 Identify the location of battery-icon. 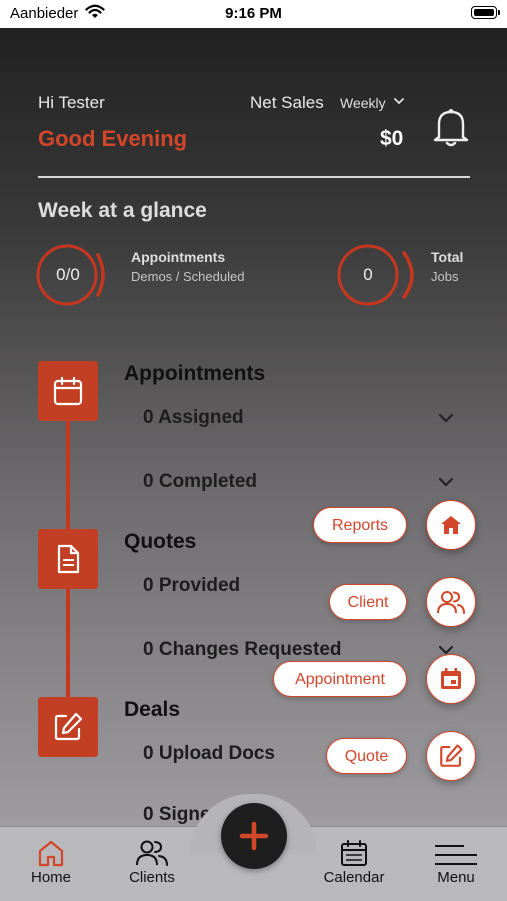
(485, 12).